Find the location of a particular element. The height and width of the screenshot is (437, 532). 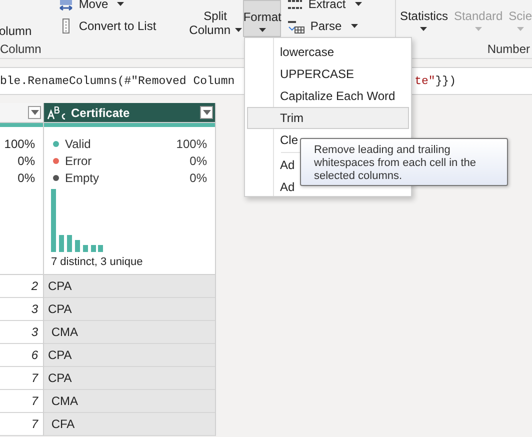

profile-label: Empty is located at coordinates (82, 177).